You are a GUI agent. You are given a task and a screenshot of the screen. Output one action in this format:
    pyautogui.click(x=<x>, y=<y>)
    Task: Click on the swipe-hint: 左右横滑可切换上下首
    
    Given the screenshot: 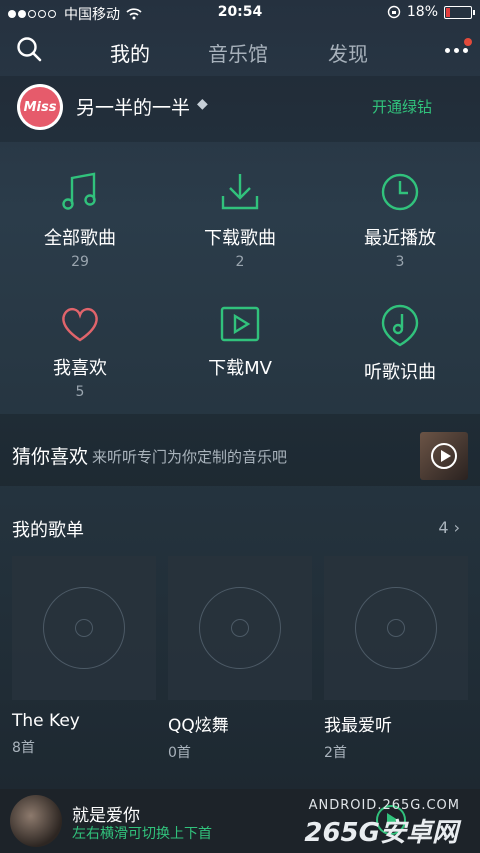 What is the action you would take?
    pyautogui.click(x=142, y=834)
    